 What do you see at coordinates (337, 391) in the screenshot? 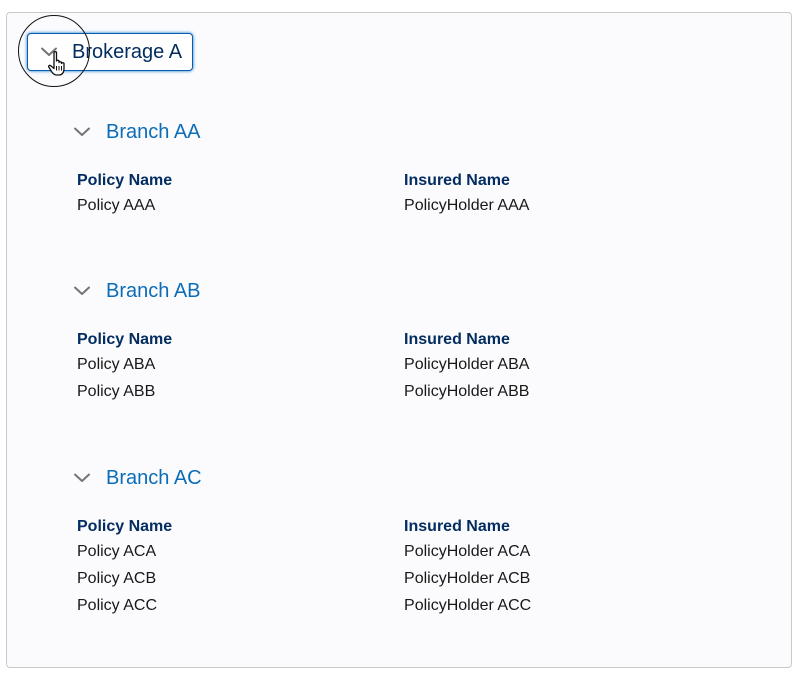
I see `table-row: Policy ABB PolicyHolder ABB` at bounding box center [337, 391].